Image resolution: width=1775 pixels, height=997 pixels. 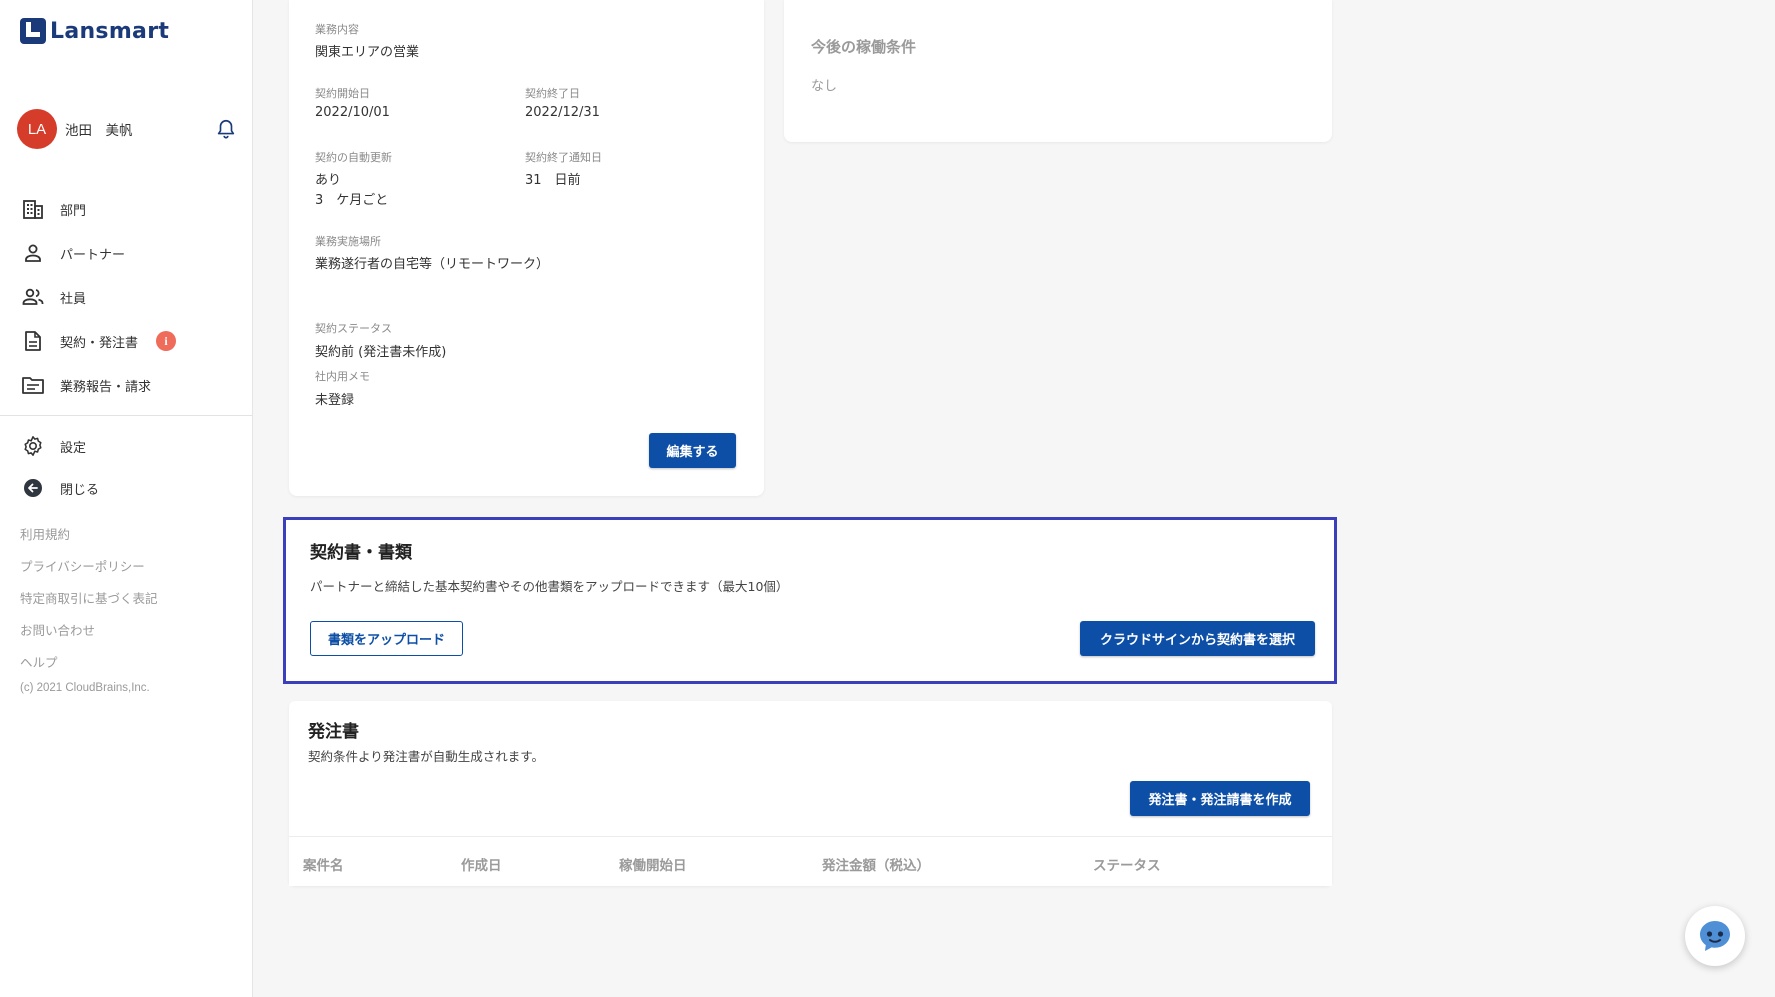 I want to click on end-date-label: 契約終了日, so click(x=552, y=93).